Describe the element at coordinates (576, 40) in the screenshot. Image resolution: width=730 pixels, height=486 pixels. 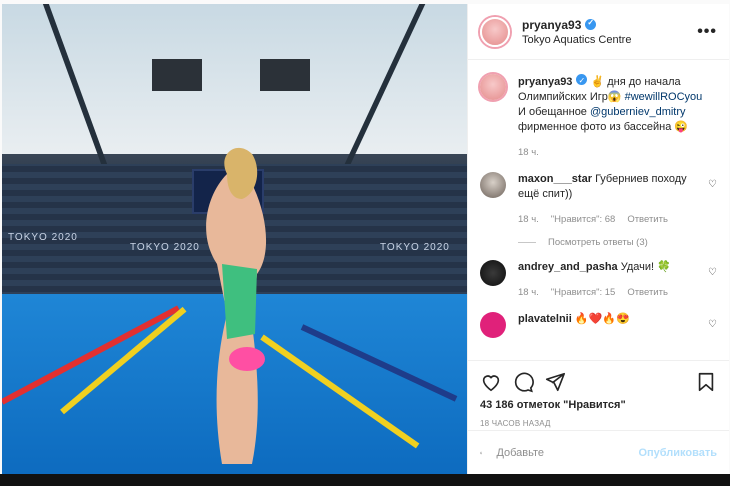
I see `post-location: Tokyo Aquatics Centre` at that location.